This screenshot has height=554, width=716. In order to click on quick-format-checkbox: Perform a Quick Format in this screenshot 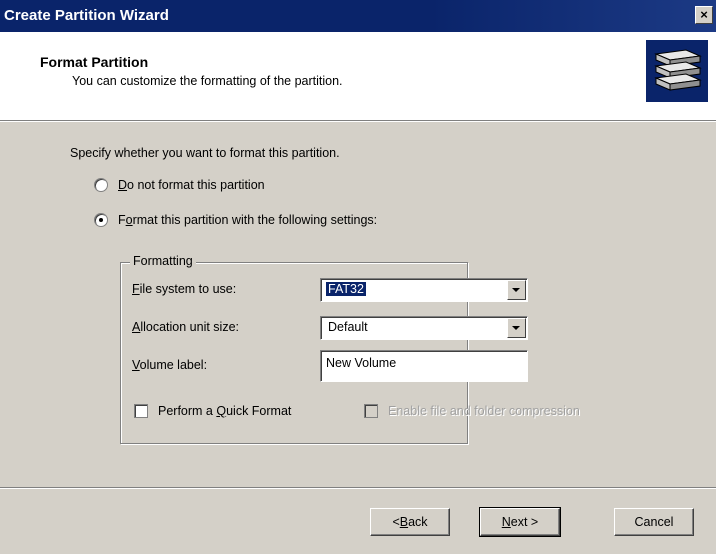, I will do `click(212, 411)`.